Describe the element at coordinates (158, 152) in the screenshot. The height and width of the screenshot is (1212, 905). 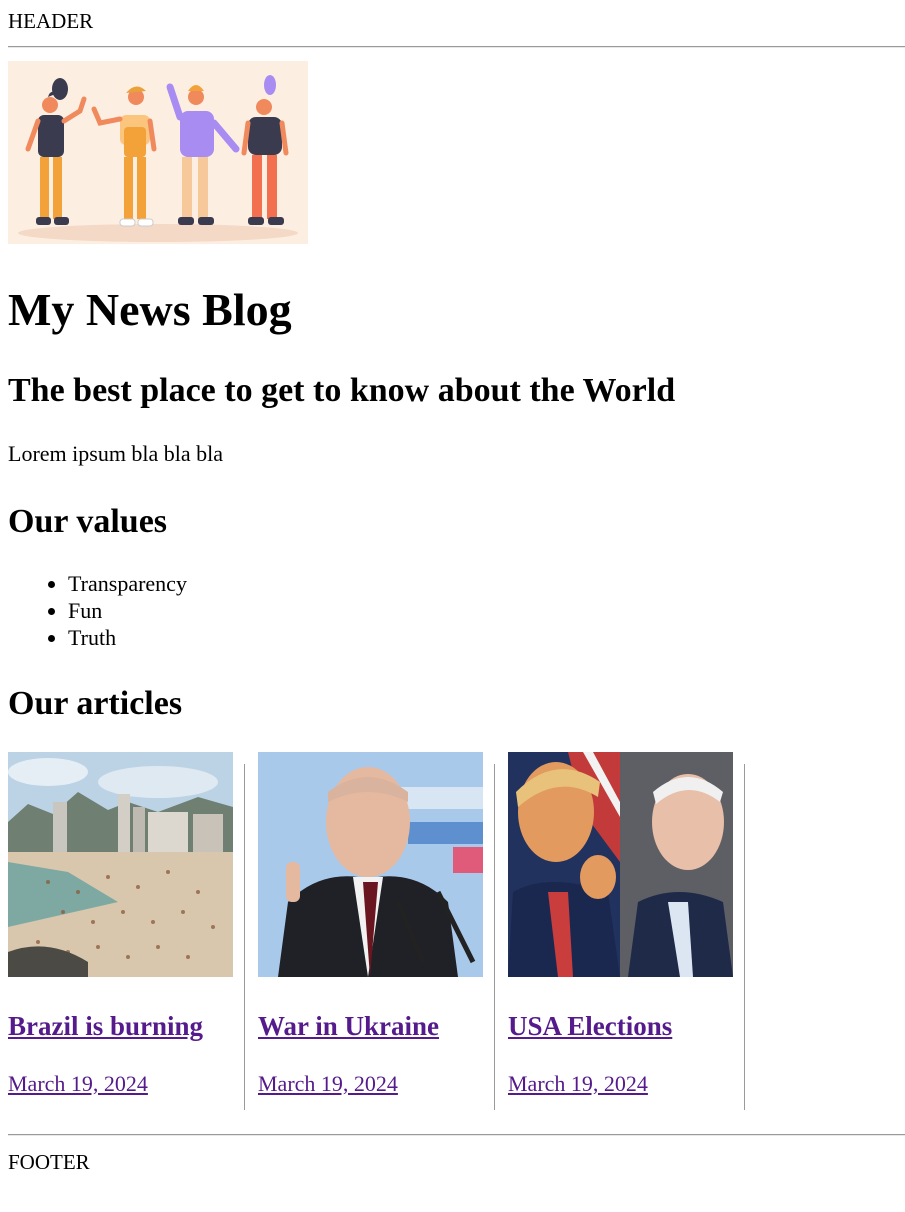
I see `hero-illustration` at that location.